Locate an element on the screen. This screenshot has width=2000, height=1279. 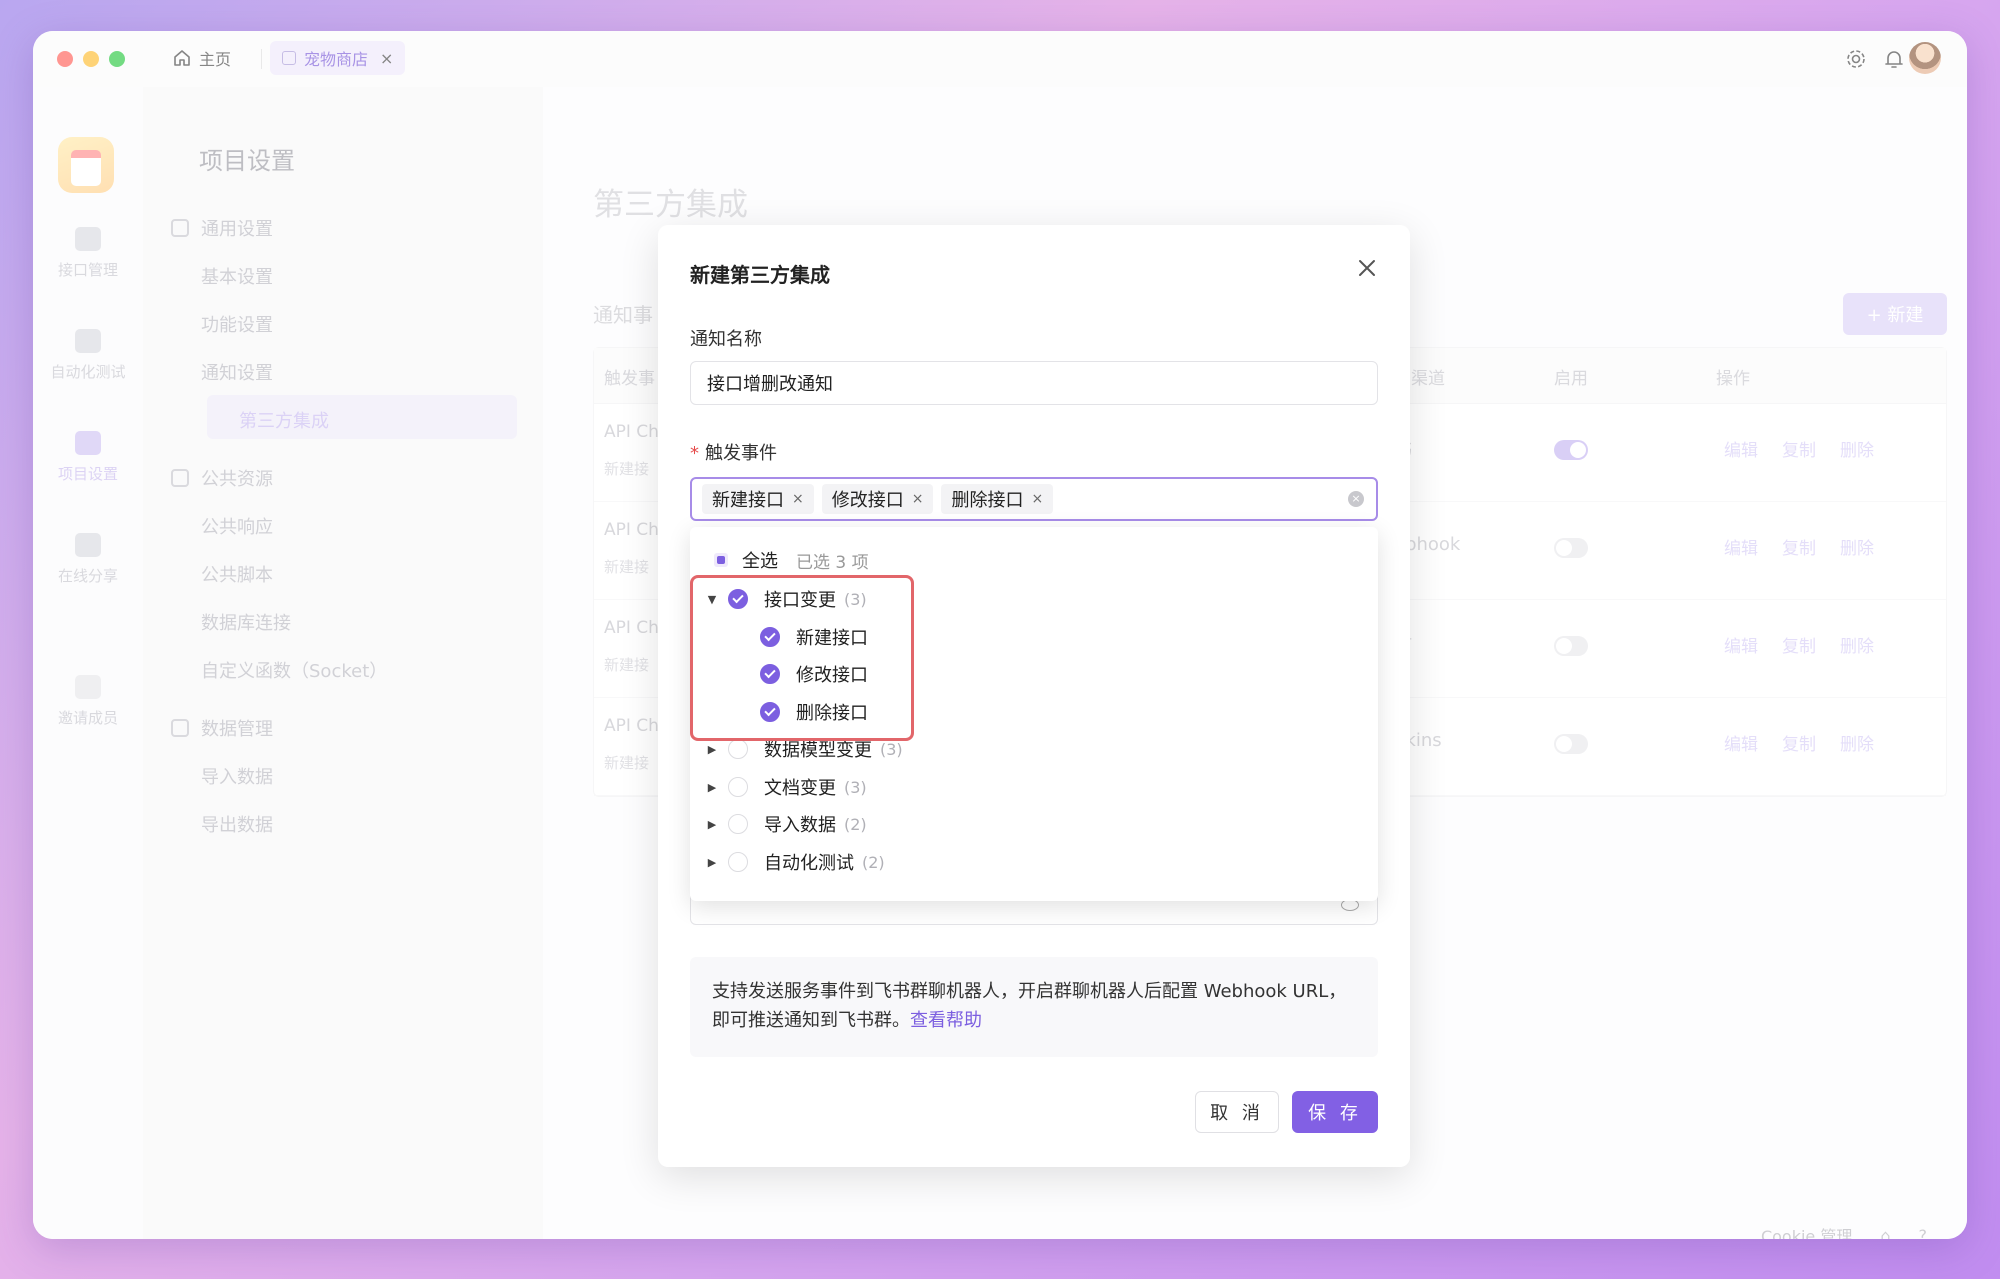
select-all-row: 全选 已选 3 项 is located at coordinates (779, 560).